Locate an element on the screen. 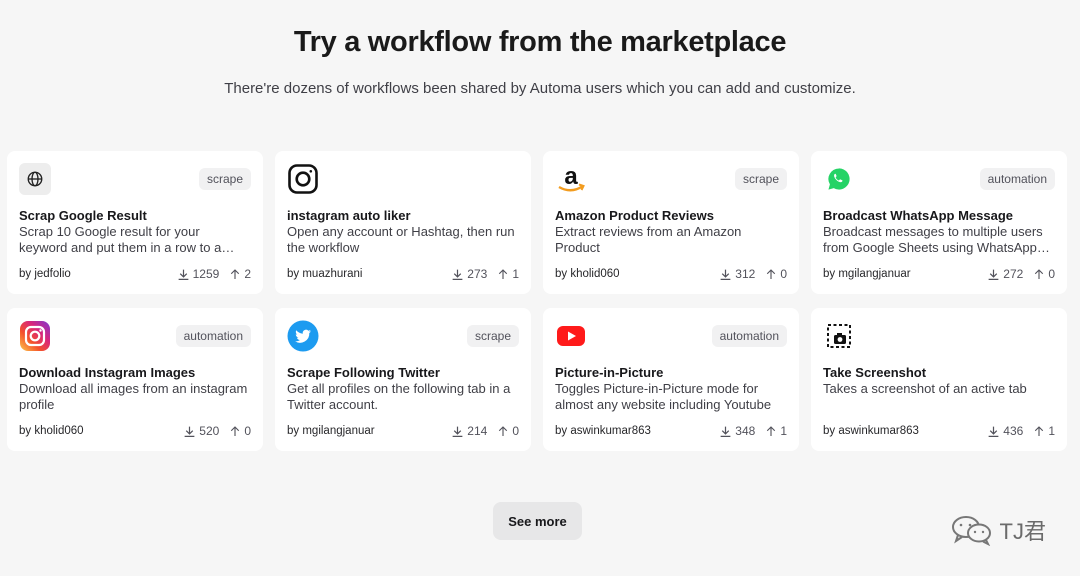 This screenshot has width=1080, height=576. instagram-gradient-icon is located at coordinates (35, 336).